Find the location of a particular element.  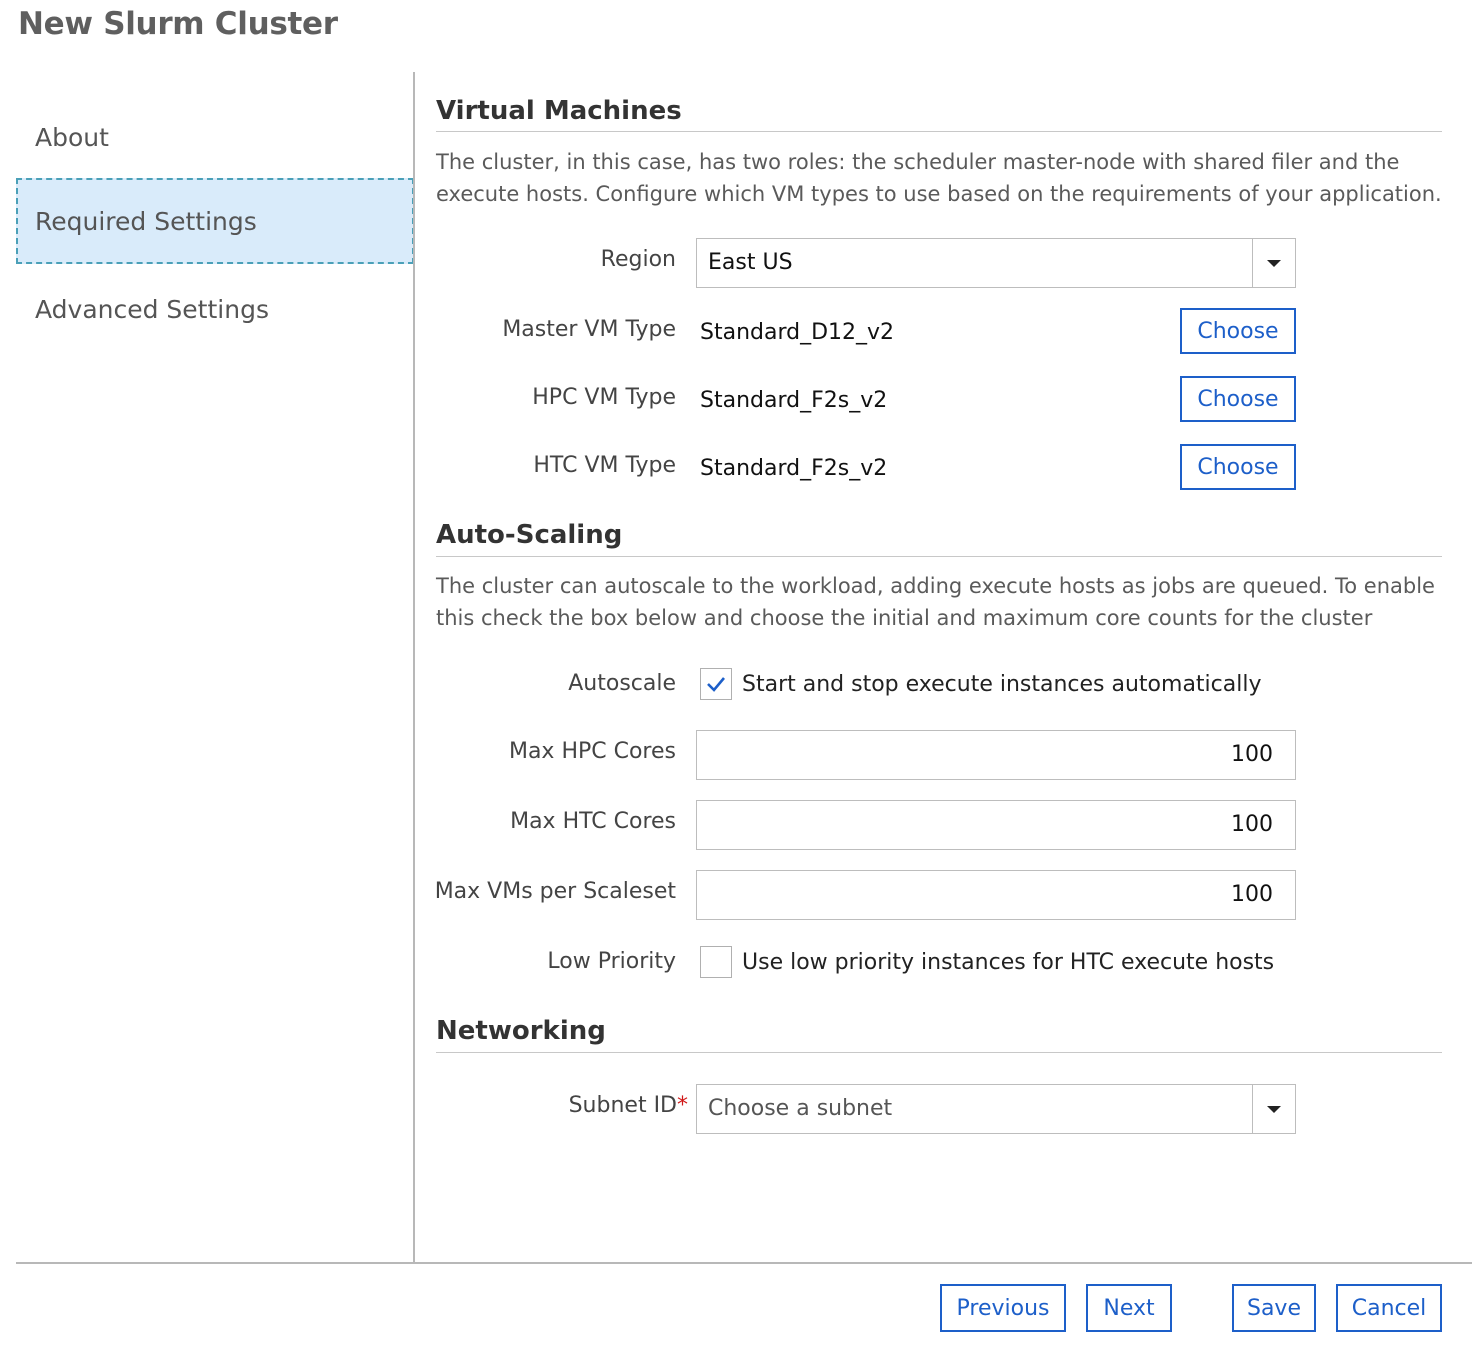

max-vms-per-scaleset-label: Max VMs per Scaleset is located at coordinates (555, 891).